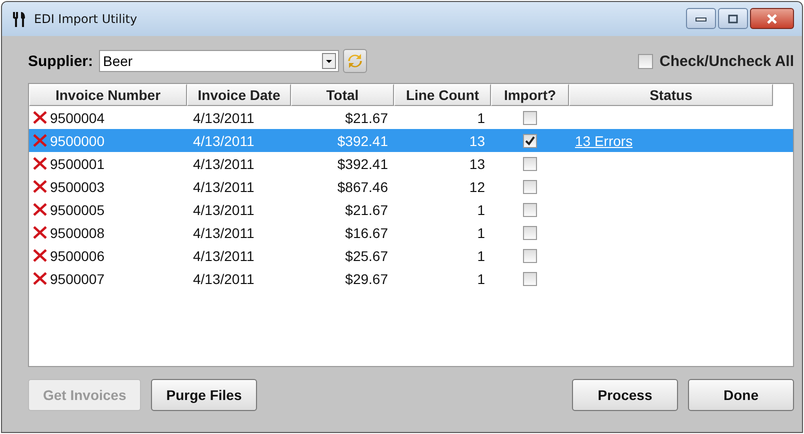  I want to click on maximize-button, so click(733, 18).